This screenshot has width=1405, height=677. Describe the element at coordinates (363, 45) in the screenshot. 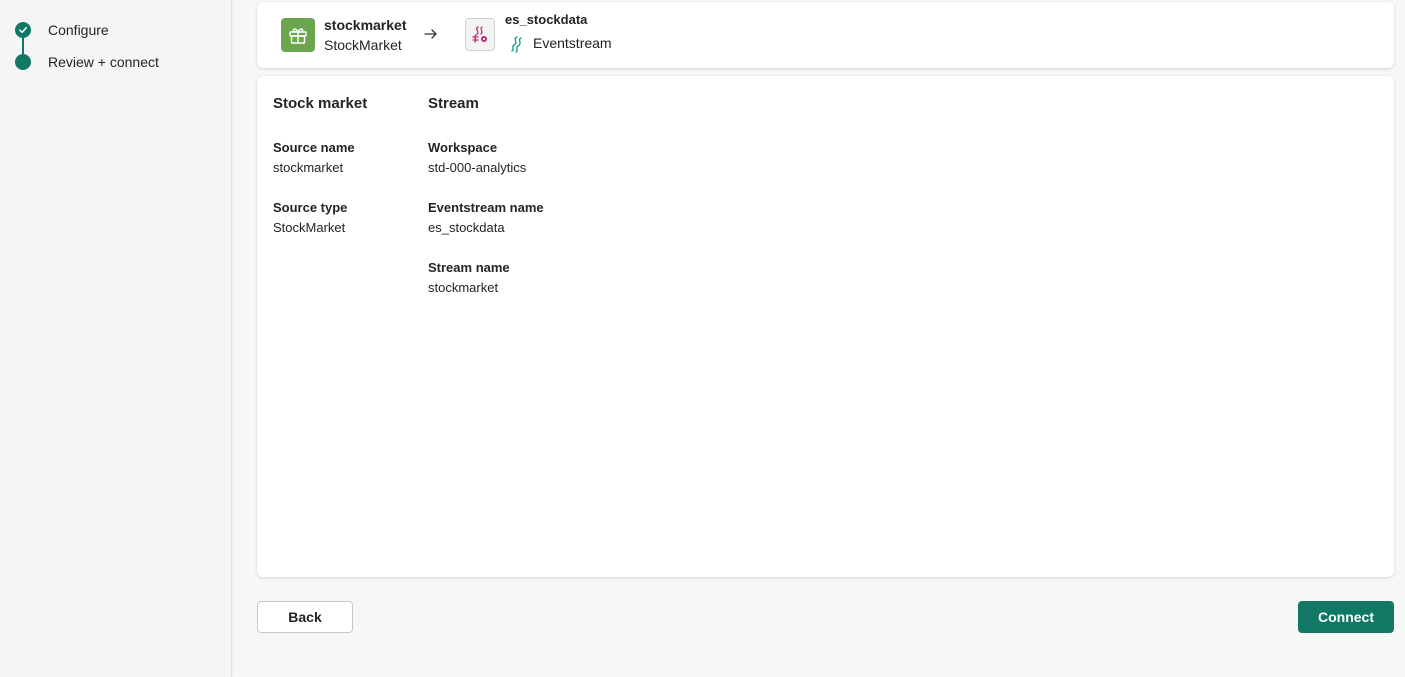

I see `source-type: StockMarket` at that location.